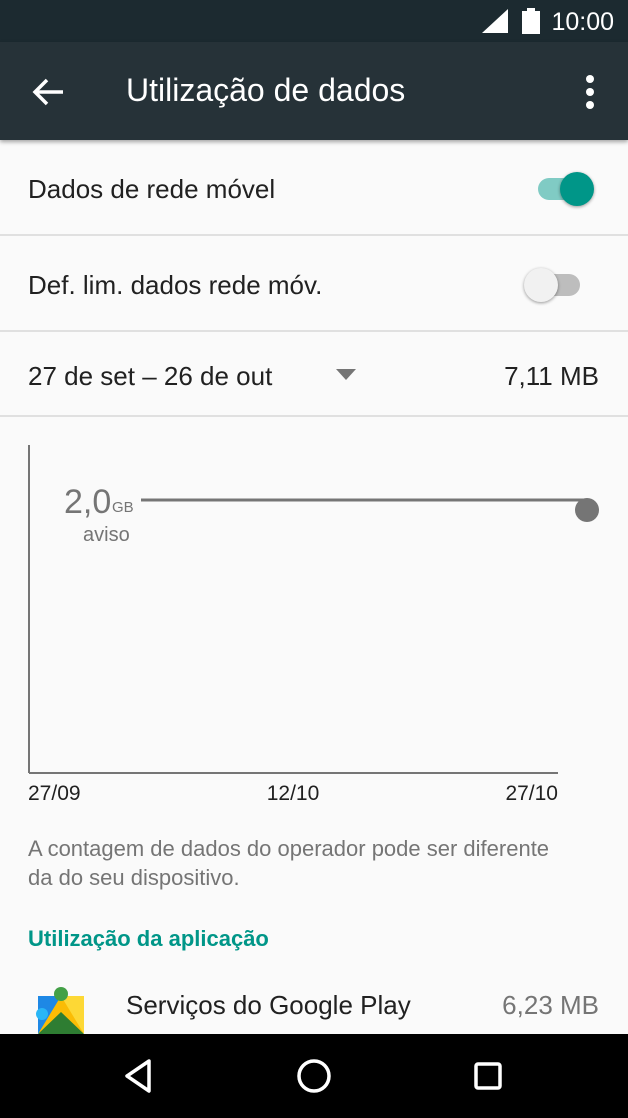 This screenshot has width=628, height=1118. I want to click on app-bar: Utilização de dados, so click(314, 91).